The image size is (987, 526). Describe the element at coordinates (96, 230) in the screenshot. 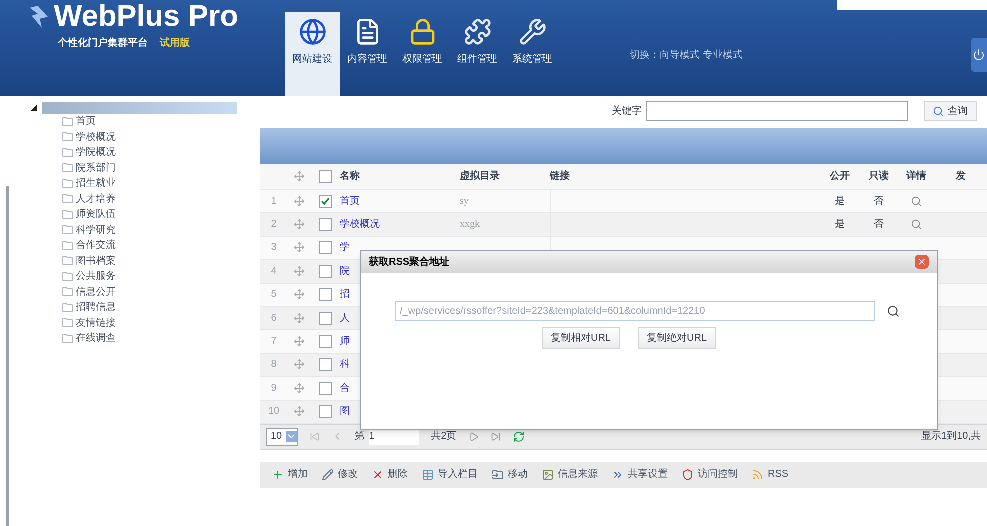

I see `tree-item: 科学研究` at that location.